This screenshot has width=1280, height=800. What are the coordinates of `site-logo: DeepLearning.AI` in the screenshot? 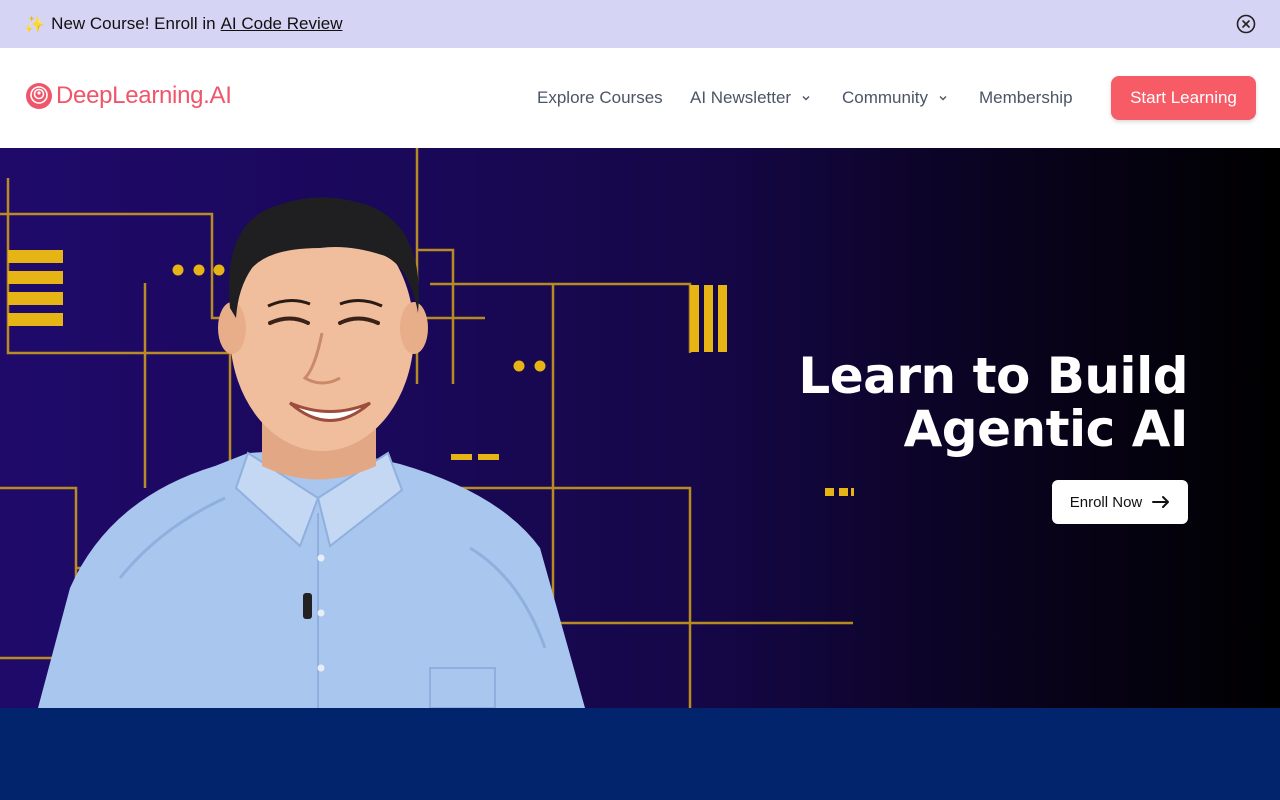 It's located at (128, 96).